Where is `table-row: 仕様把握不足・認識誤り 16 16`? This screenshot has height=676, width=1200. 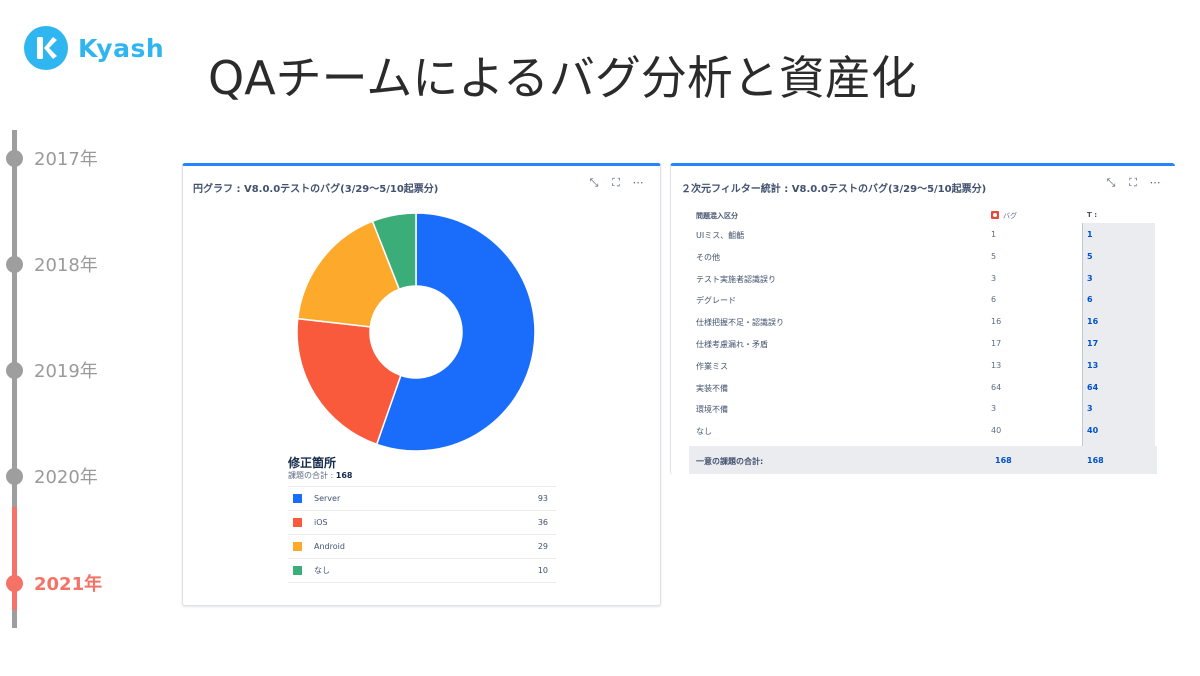
table-row: 仕様把握不足・認識誤り 16 16 is located at coordinates (923, 321).